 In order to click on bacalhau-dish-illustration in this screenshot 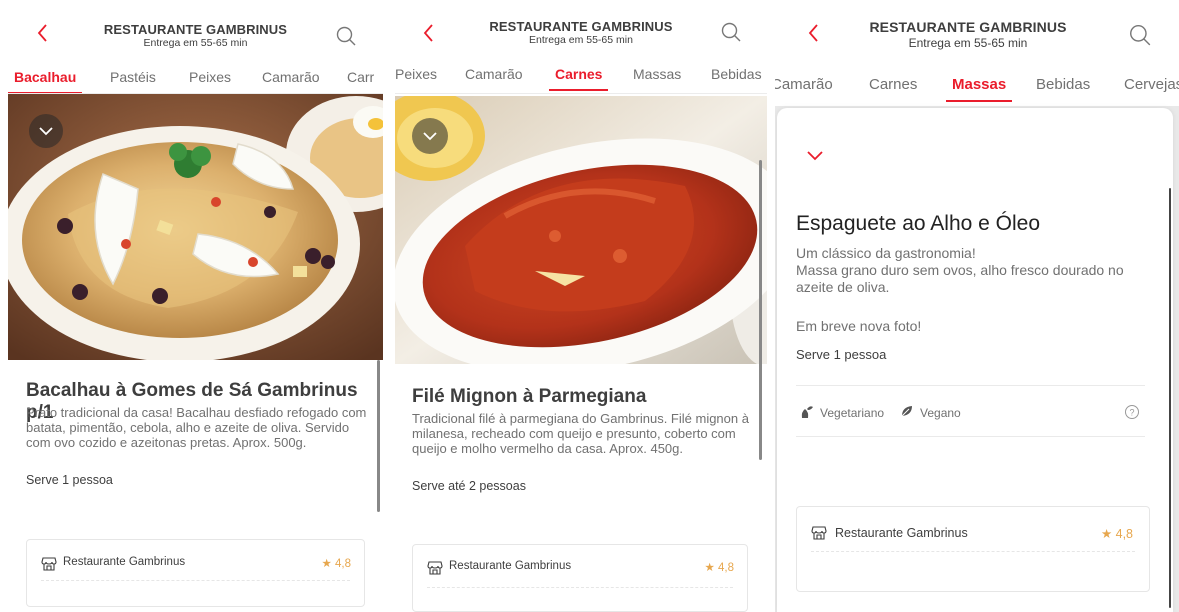, I will do `click(195, 227)`.